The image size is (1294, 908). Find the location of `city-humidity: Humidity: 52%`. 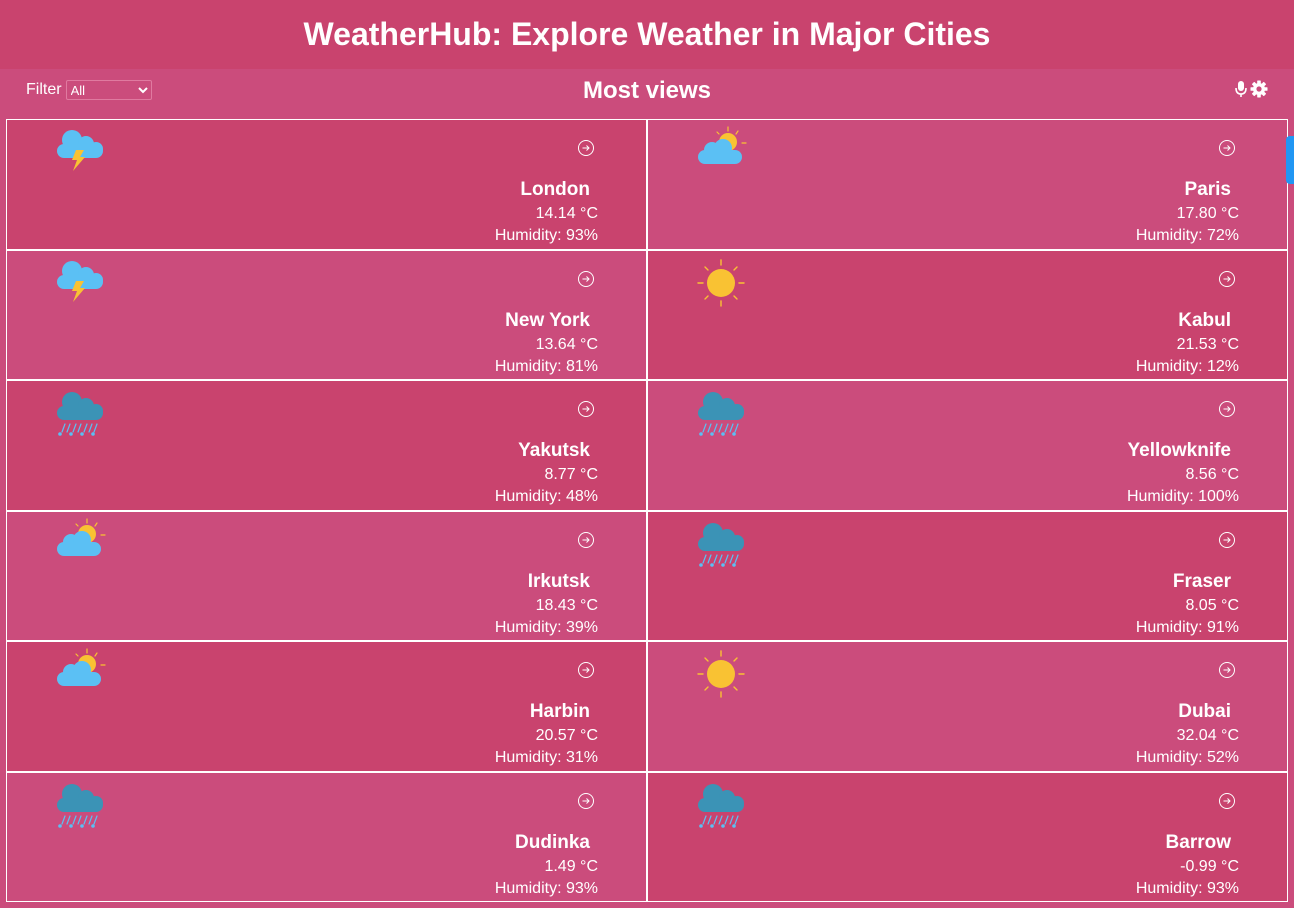

city-humidity: Humidity: 52% is located at coordinates (1187, 757).